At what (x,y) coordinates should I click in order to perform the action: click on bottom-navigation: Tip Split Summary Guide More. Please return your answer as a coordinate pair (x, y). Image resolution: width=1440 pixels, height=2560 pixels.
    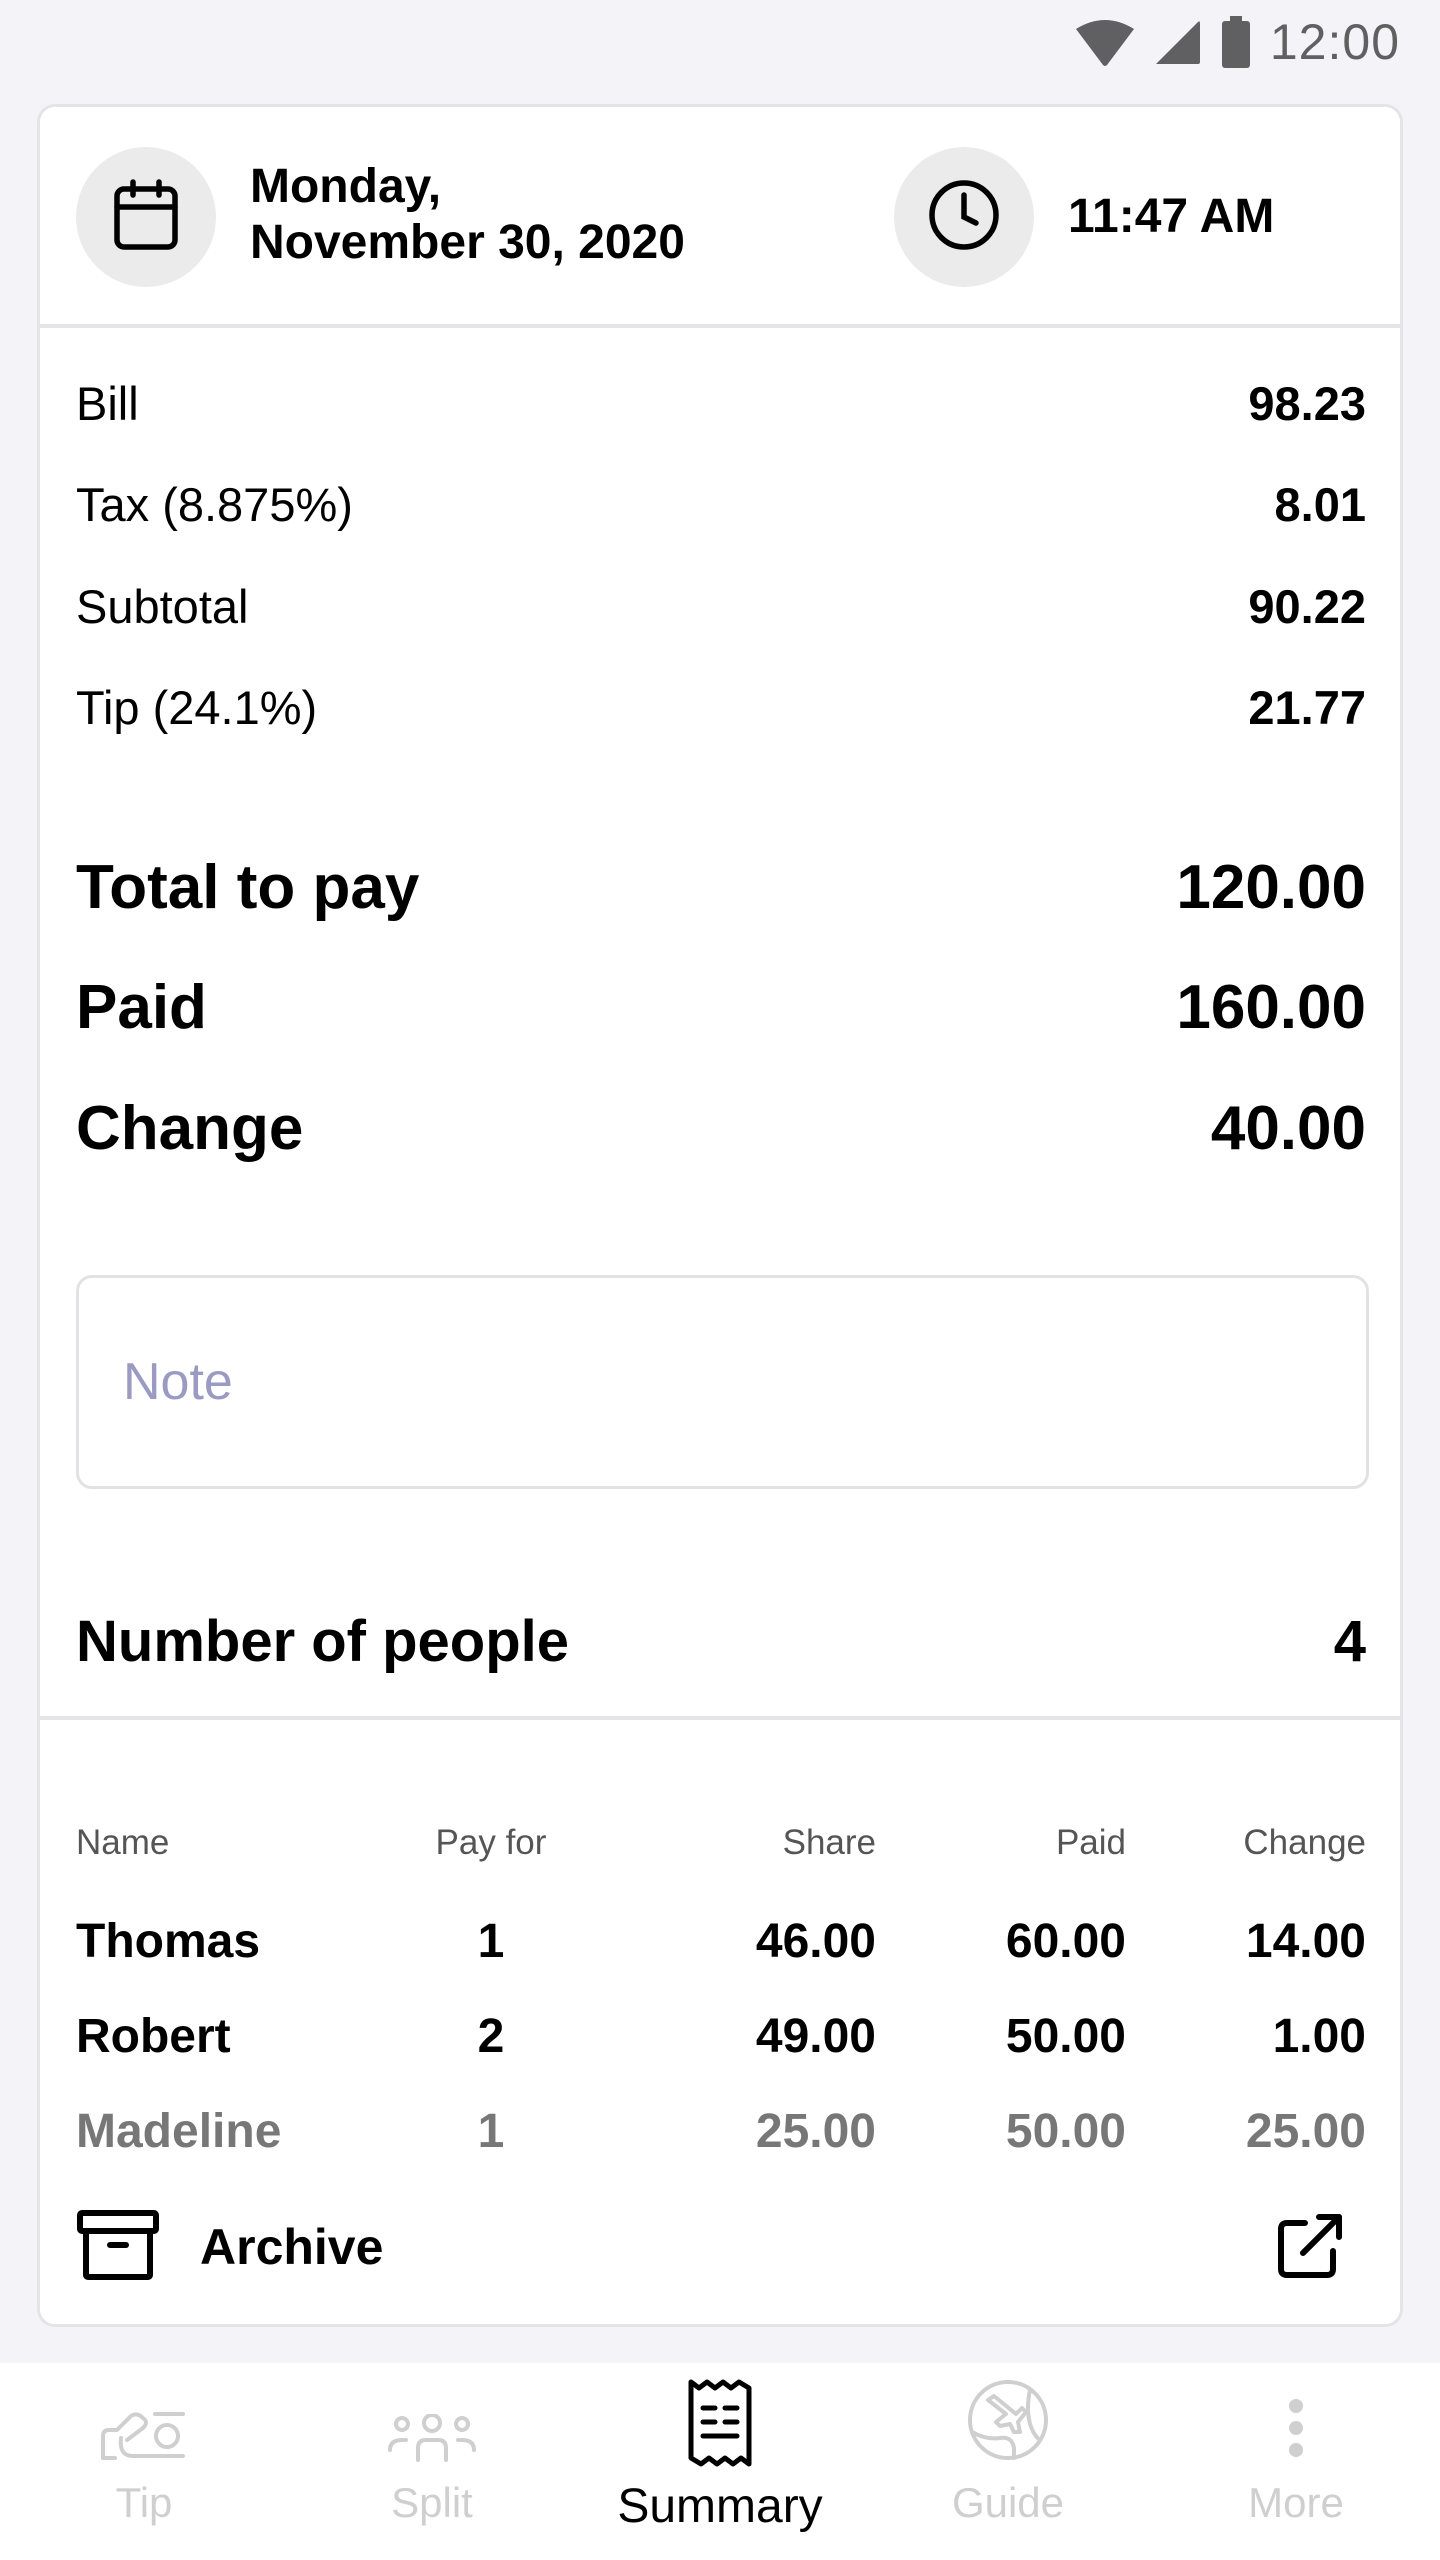
    Looking at the image, I should click on (720, 2461).